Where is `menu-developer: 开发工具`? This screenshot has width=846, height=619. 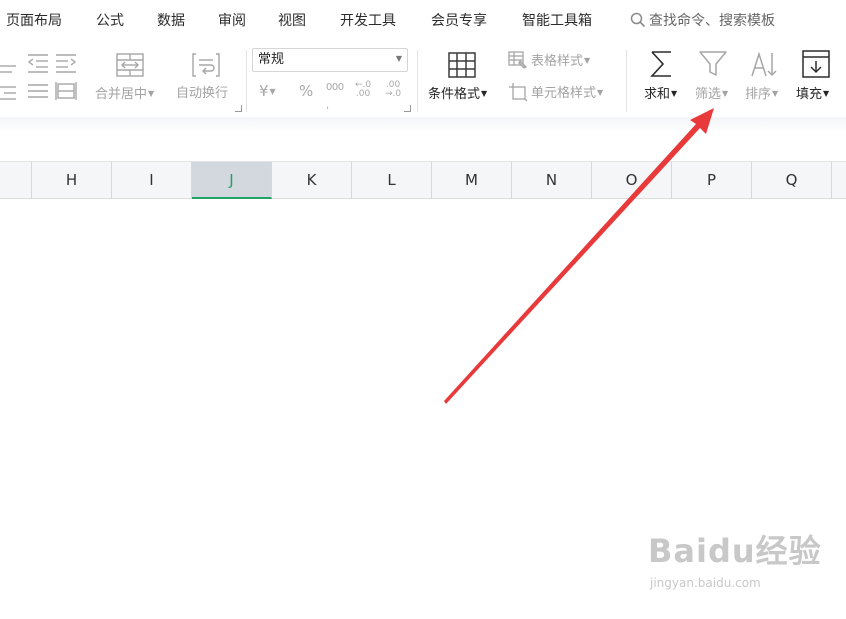
menu-developer: 开发工具 is located at coordinates (368, 21).